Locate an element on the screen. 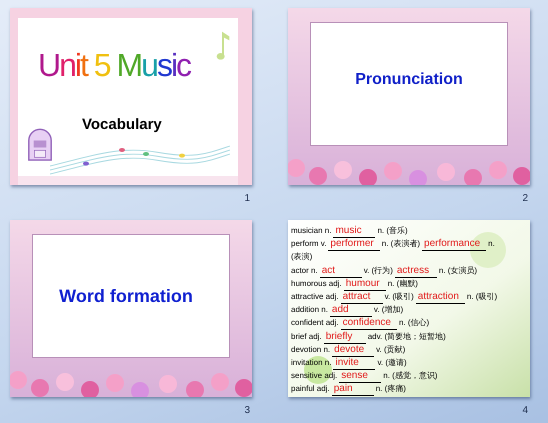 Image resolution: width=548 pixels, height=423 pixels. slide-number: 1 is located at coordinates (247, 199).